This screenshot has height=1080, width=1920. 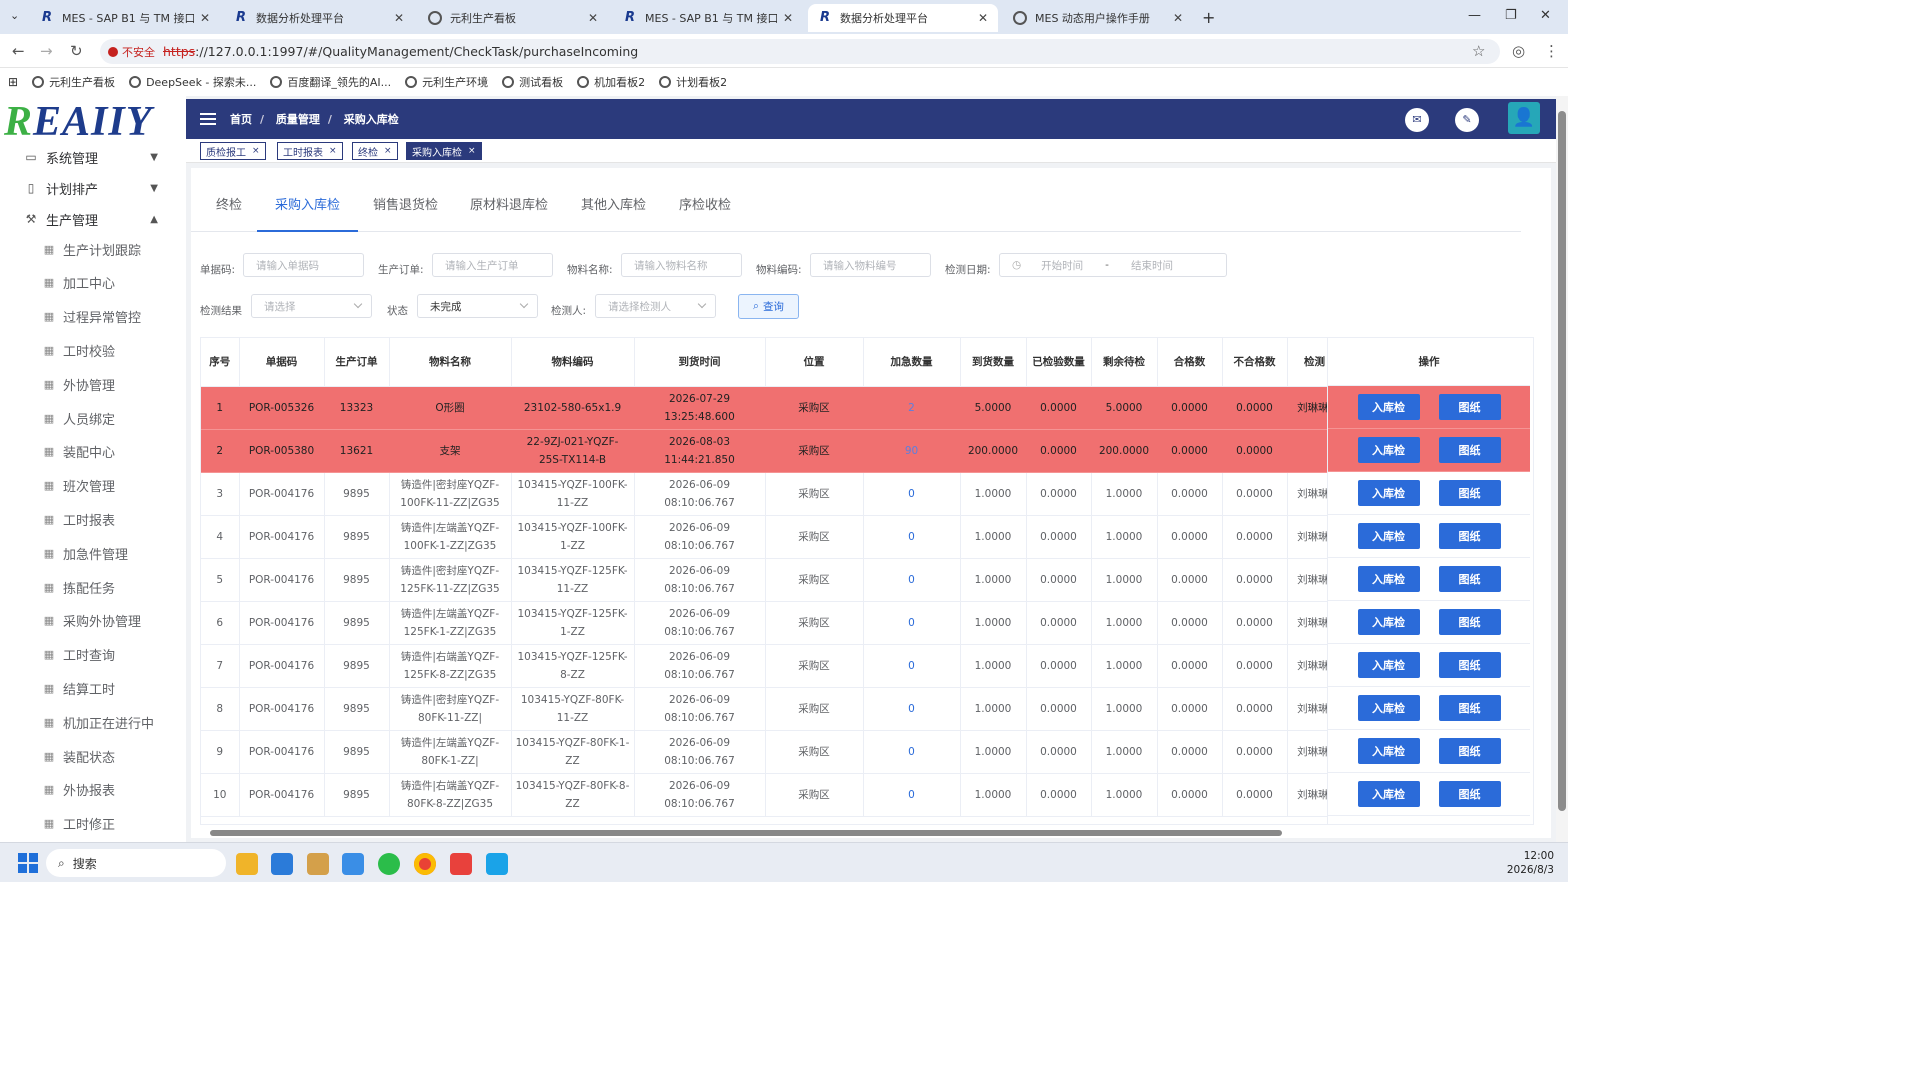 What do you see at coordinates (705, 211) in the screenshot?
I see `tab-6: 序检收检` at bounding box center [705, 211].